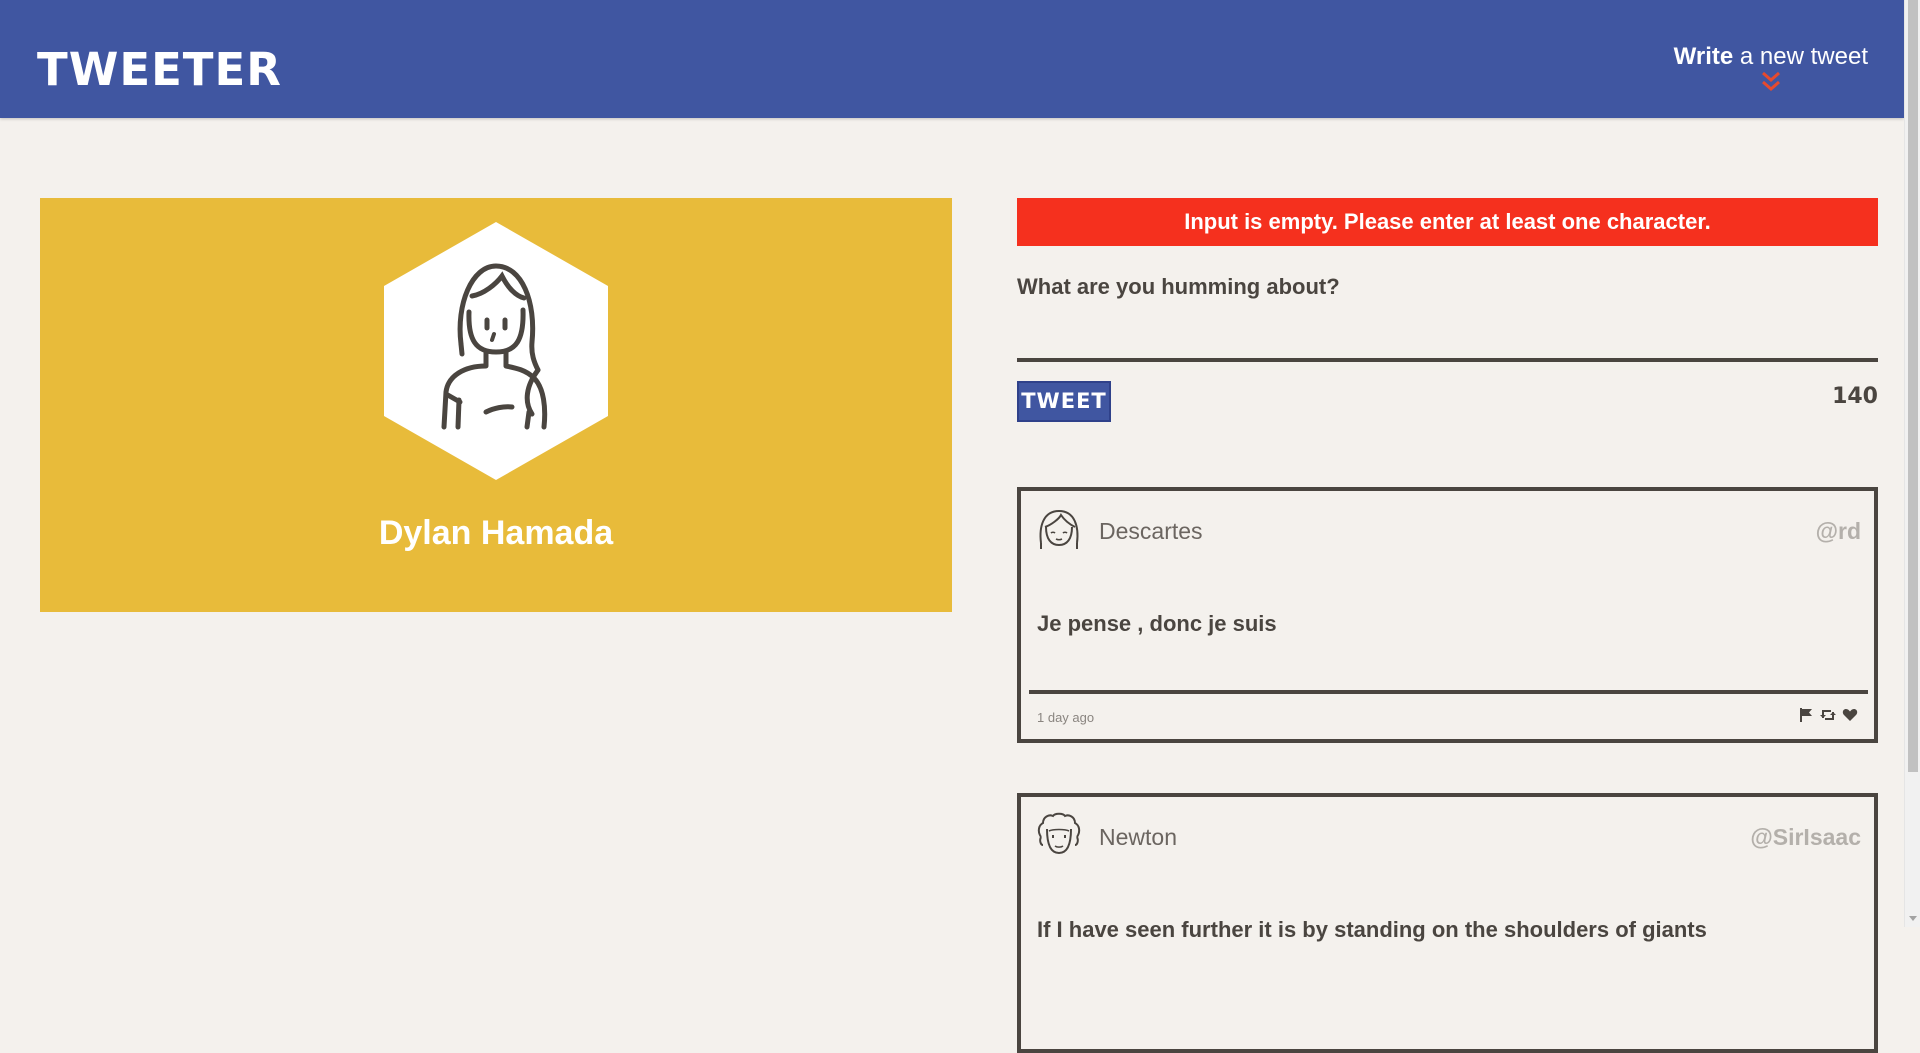 The height and width of the screenshot is (1053, 1920). What do you see at coordinates (1806, 715) in the screenshot?
I see `flag-icon` at bounding box center [1806, 715].